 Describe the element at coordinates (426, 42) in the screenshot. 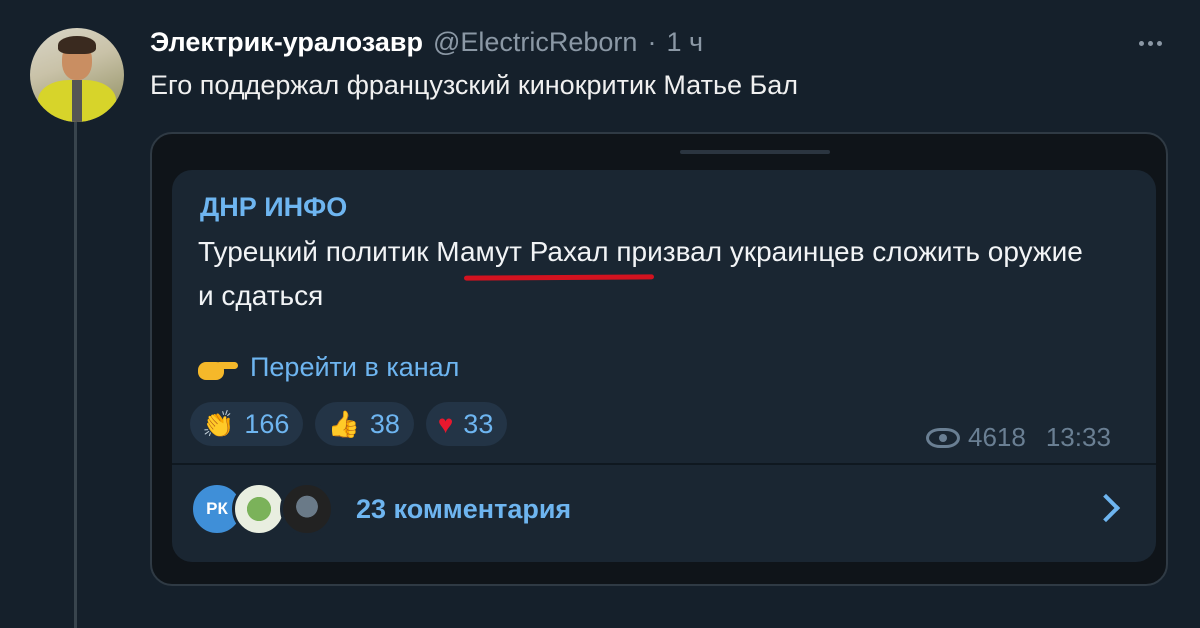

I see `tweet-header: Электрик-уралозавр @ElectricReborn · 1 ч` at that location.